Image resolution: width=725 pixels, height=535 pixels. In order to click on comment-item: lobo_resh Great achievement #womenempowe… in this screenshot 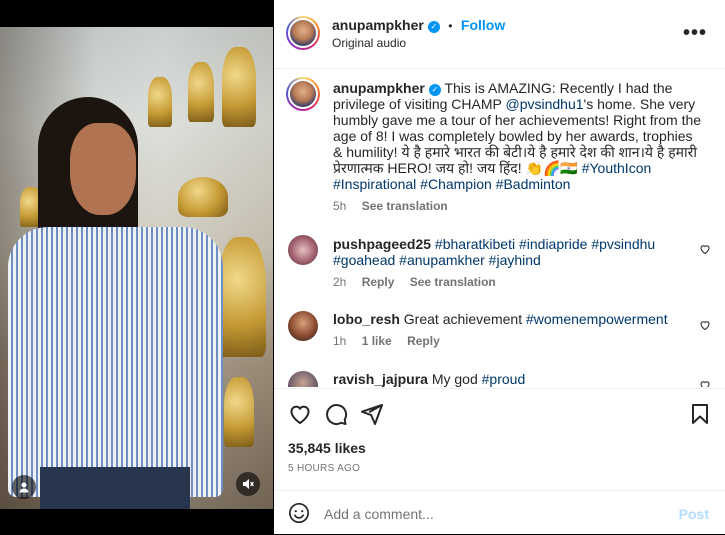, I will do `click(518, 330)`.